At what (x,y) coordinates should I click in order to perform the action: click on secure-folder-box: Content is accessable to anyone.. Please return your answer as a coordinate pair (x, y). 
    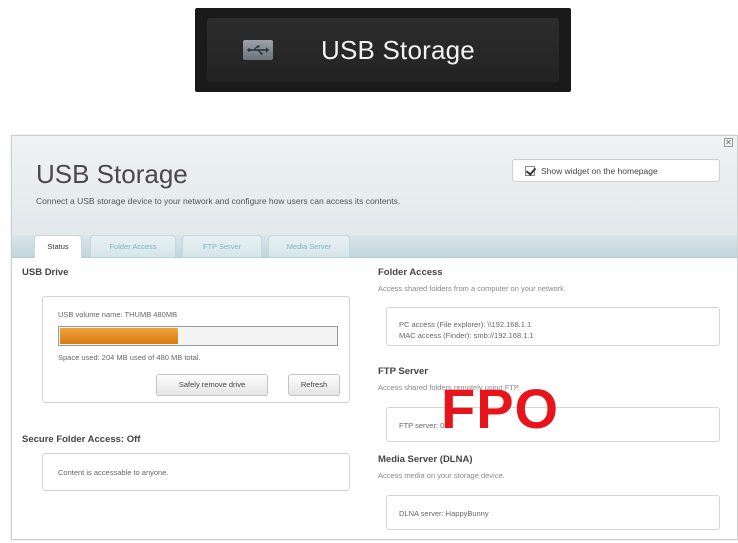
    Looking at the image, I should click on (196, 472).